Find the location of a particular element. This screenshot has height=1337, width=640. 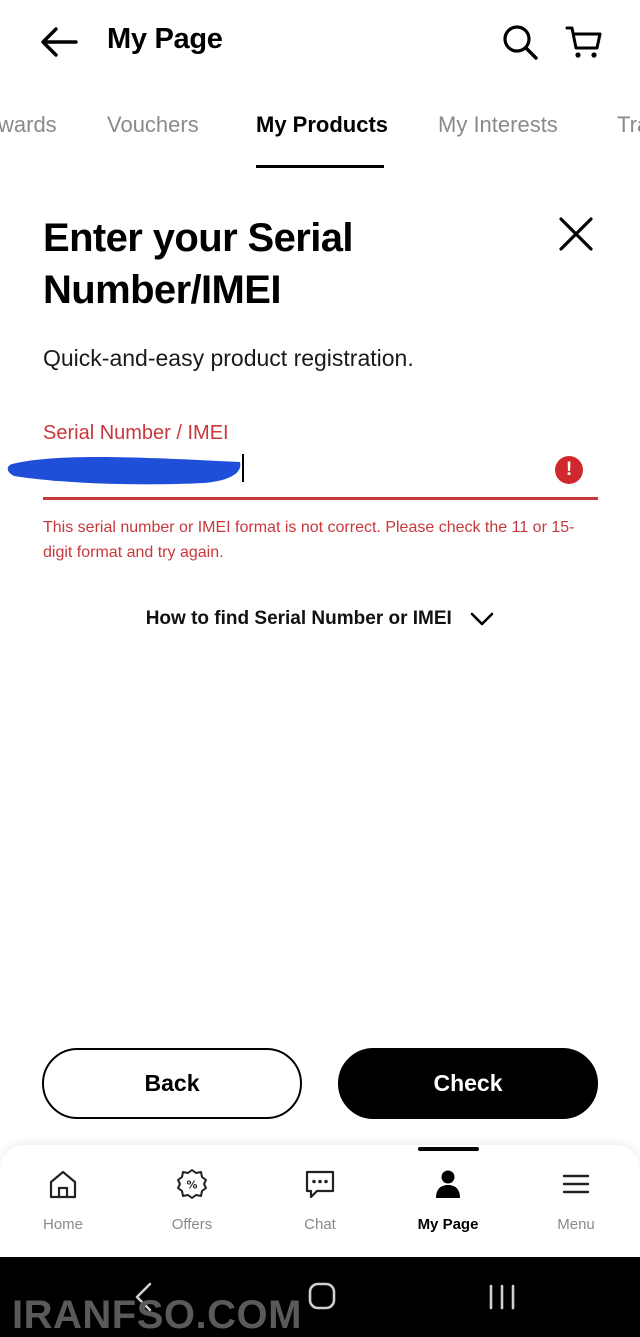

system-home-icon is located at coordinates (322, 1296).